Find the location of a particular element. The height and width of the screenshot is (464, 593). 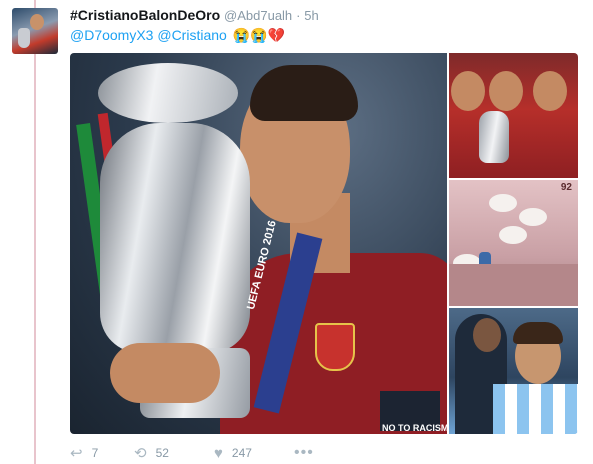

thread-line is located at coordinates (35, 232).